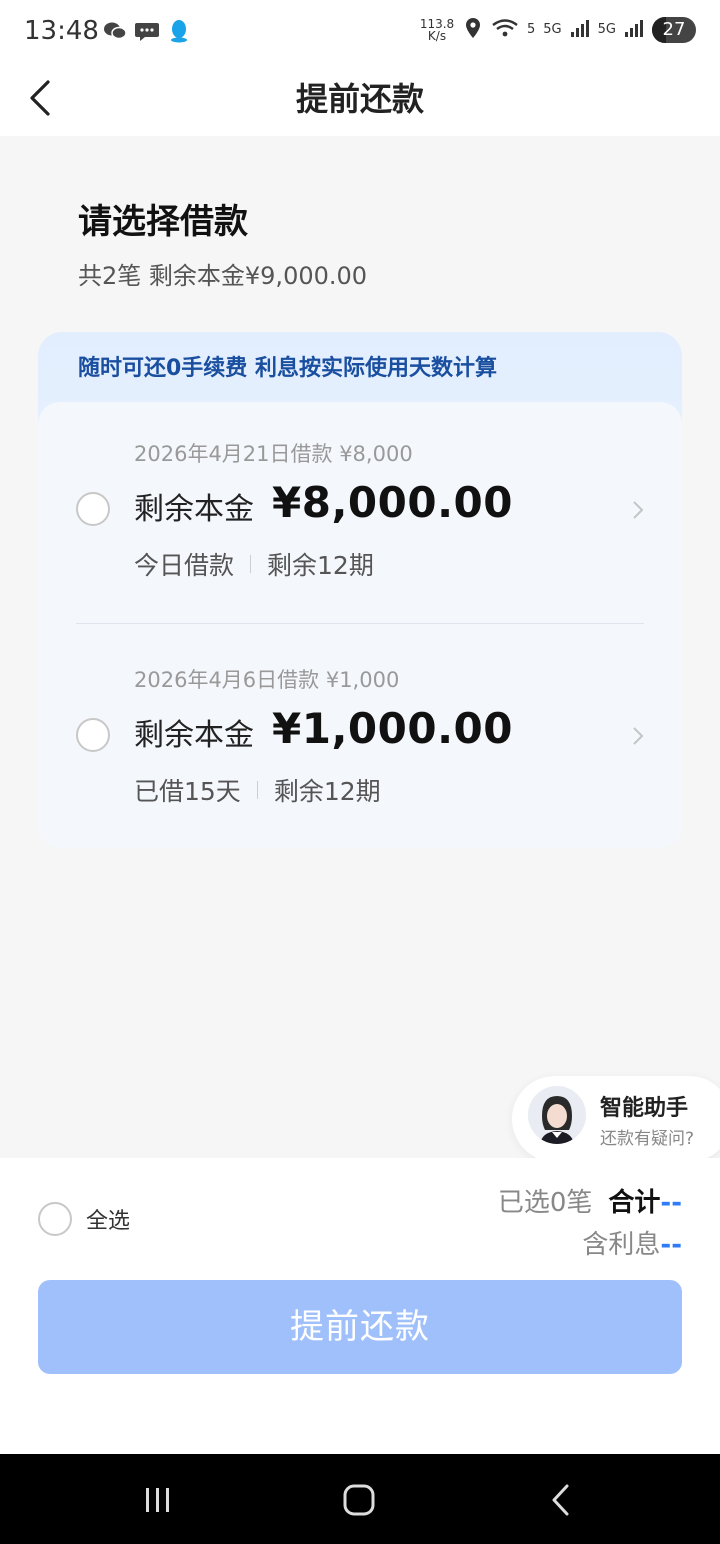 The width and height of the screenshot is (720, 1544). Describe the element at coordinates (360, 1327) in the screenshot. I see `prepay-button: 提前还款` at that location.